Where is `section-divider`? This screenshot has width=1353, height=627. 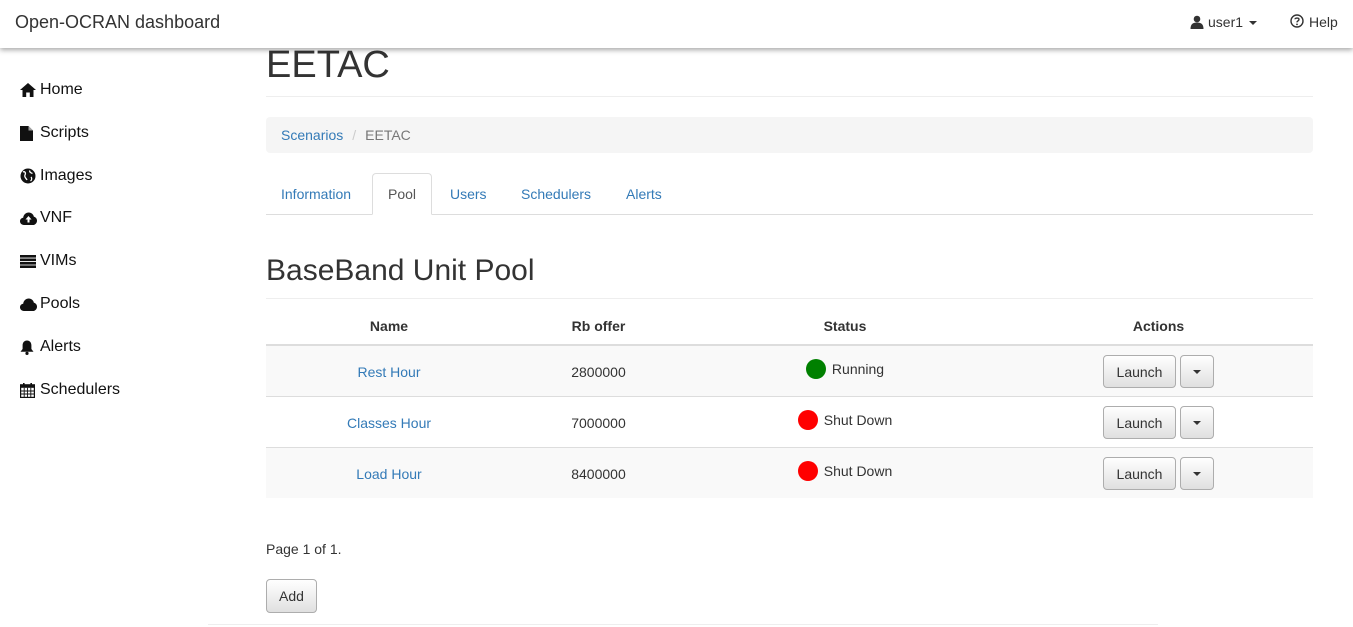 section-divider is located at coordinates (789, 298).